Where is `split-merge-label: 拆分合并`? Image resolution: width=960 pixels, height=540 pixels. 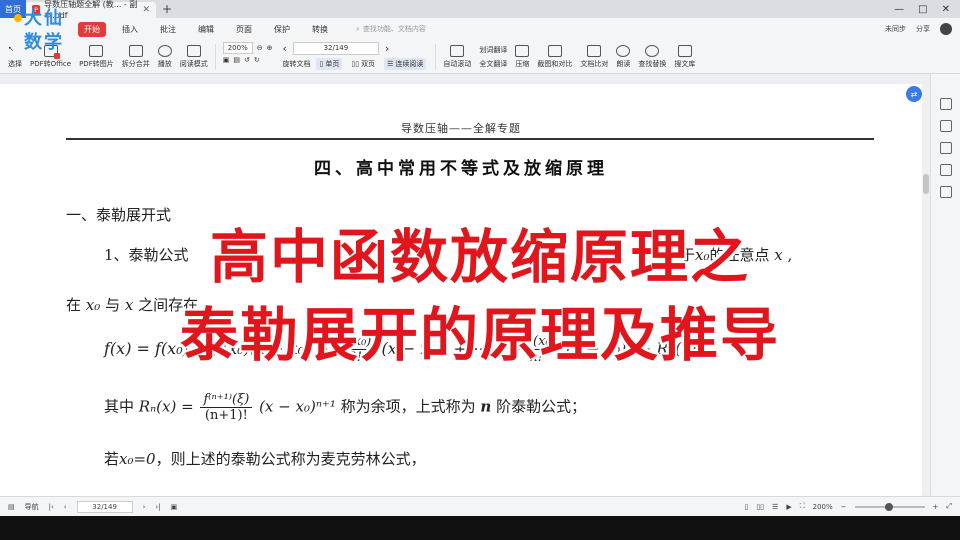
split-merge-label: 拆分合并 is located at coordinates (135, 64).